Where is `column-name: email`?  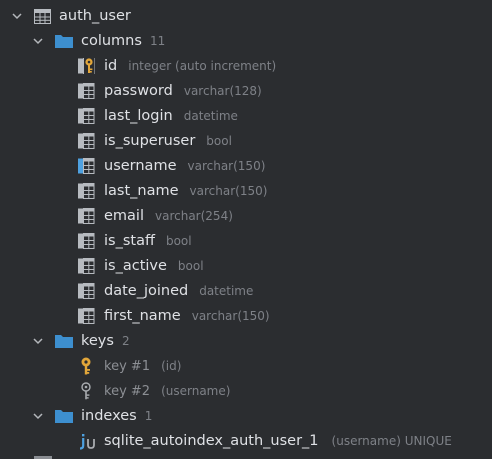
column-name: email is located at coordinates (124, 216).